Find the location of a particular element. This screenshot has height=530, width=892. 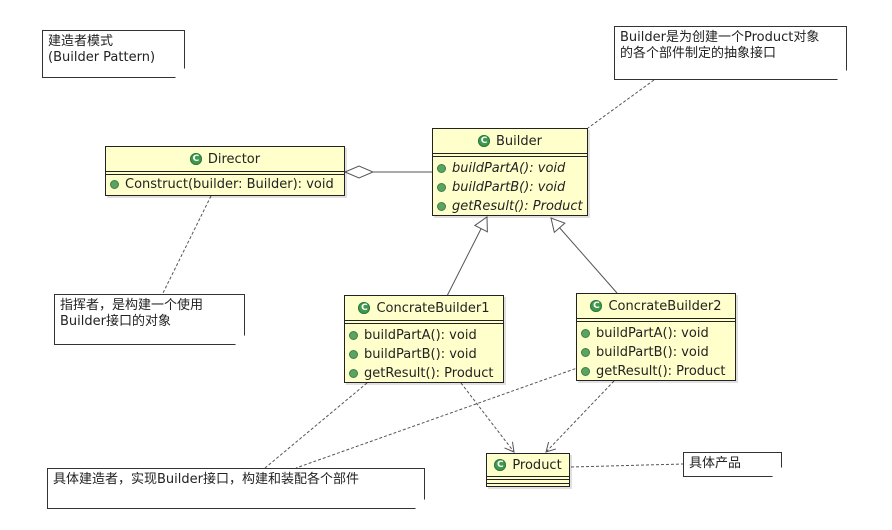

note-line: 的各个部件制定的抽象接口 is located at coordinates (698, 53).